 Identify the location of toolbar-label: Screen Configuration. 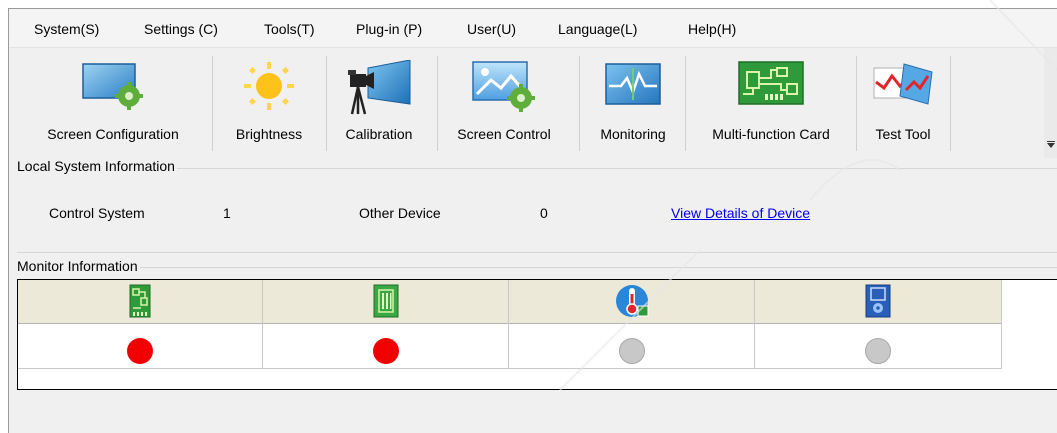
(113, 134).